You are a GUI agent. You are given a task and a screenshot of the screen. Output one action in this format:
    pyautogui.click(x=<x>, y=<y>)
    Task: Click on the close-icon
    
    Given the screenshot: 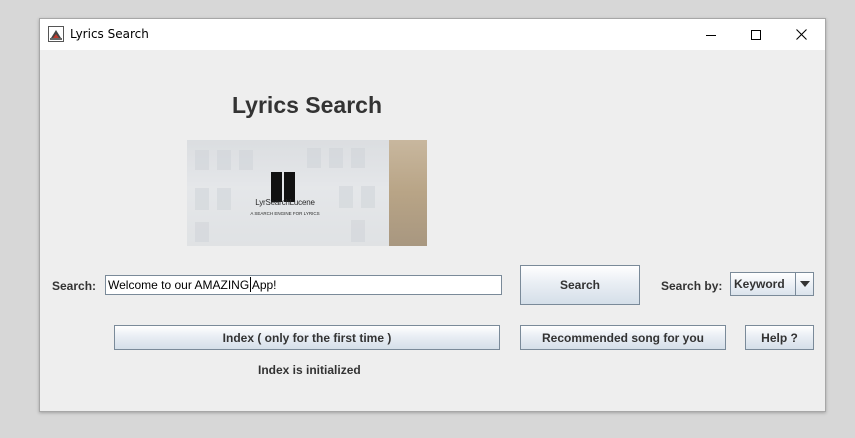 What is the action you would take?
    pyautogui.click(x=801, y=34)
    